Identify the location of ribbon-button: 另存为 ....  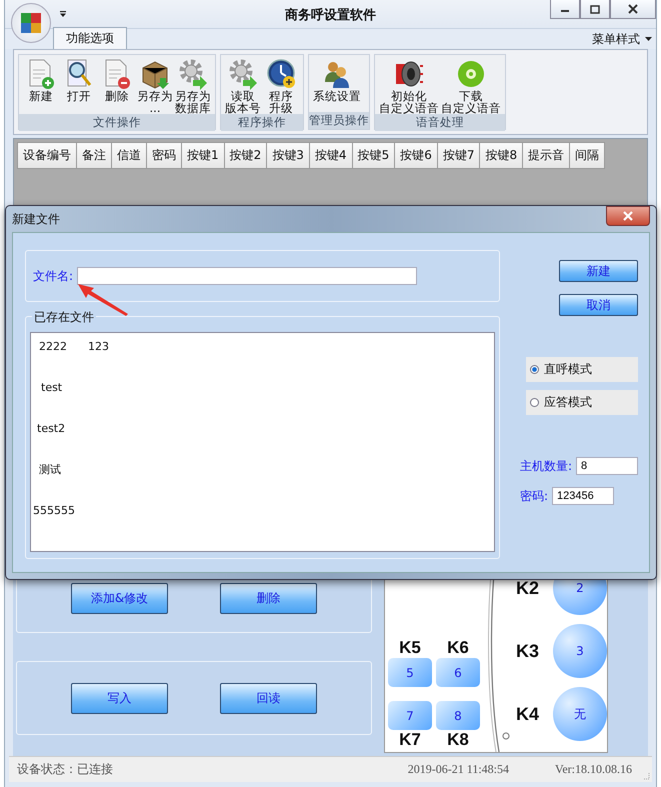
(155, 86).